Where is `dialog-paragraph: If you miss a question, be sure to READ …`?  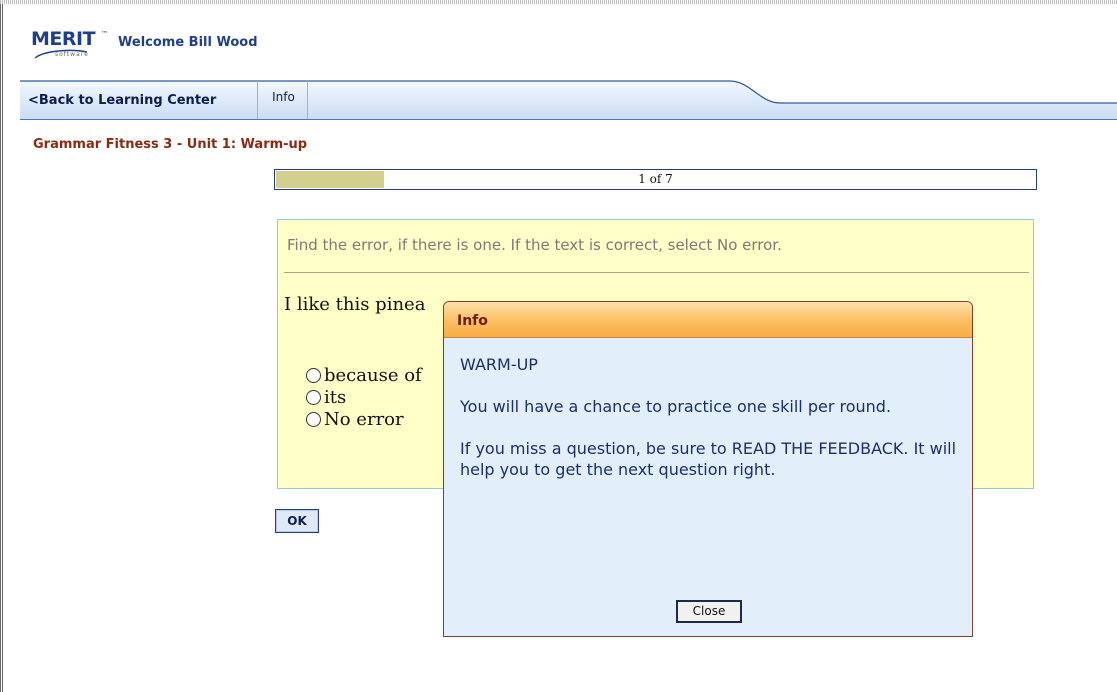
dialog-paragraph: If you miss a question, be sure to READ … is located at coordinates (708, 459).